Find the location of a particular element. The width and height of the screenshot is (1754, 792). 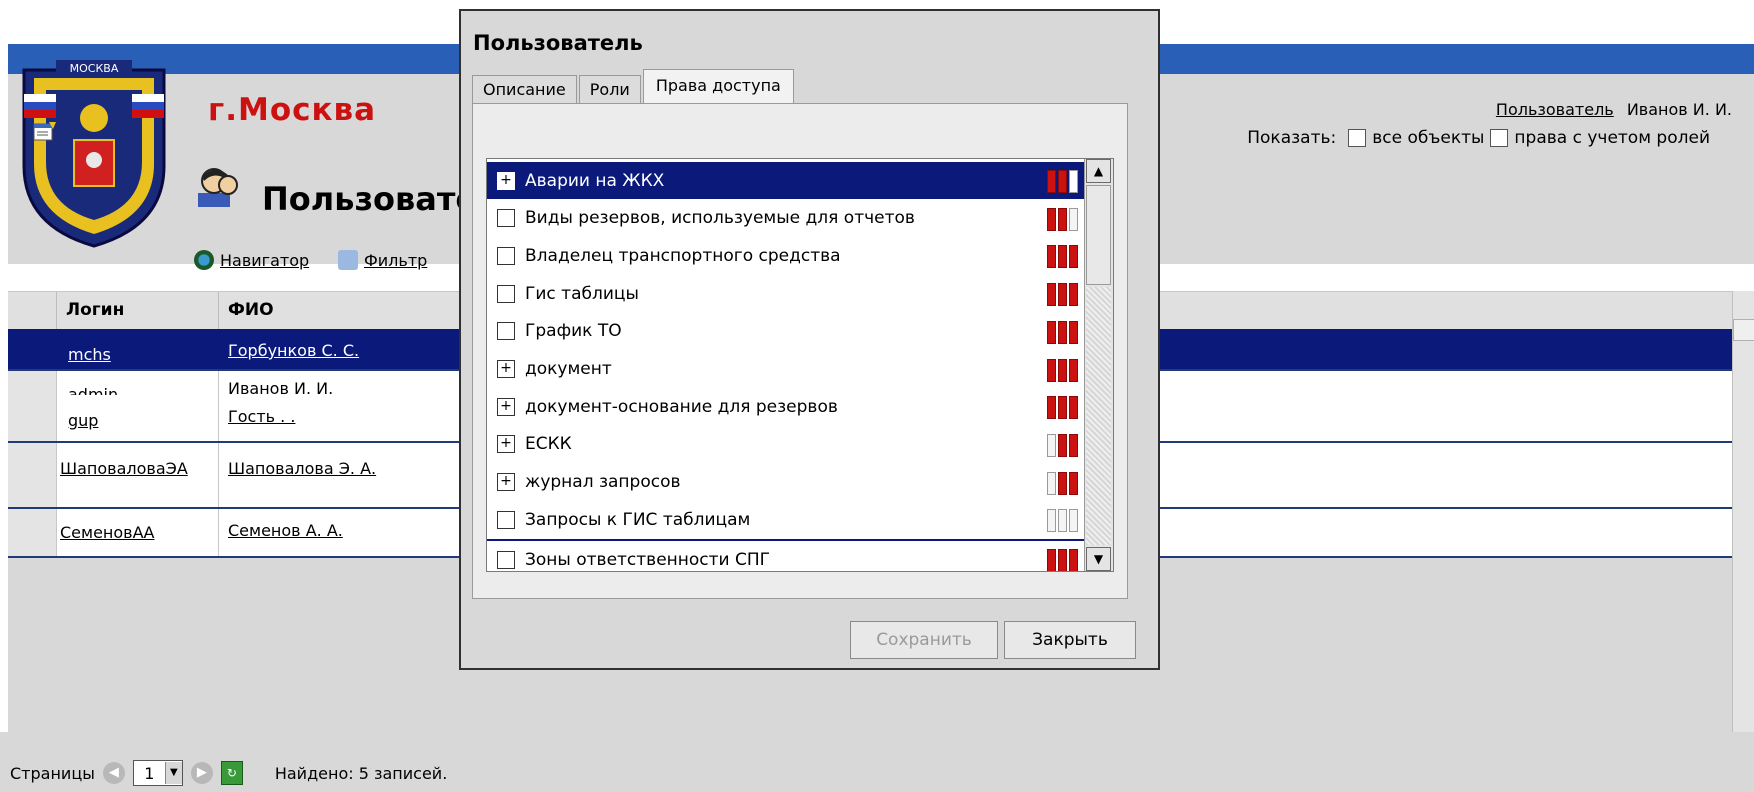

grid-scrollbar is located at coordinates (1743, 511).